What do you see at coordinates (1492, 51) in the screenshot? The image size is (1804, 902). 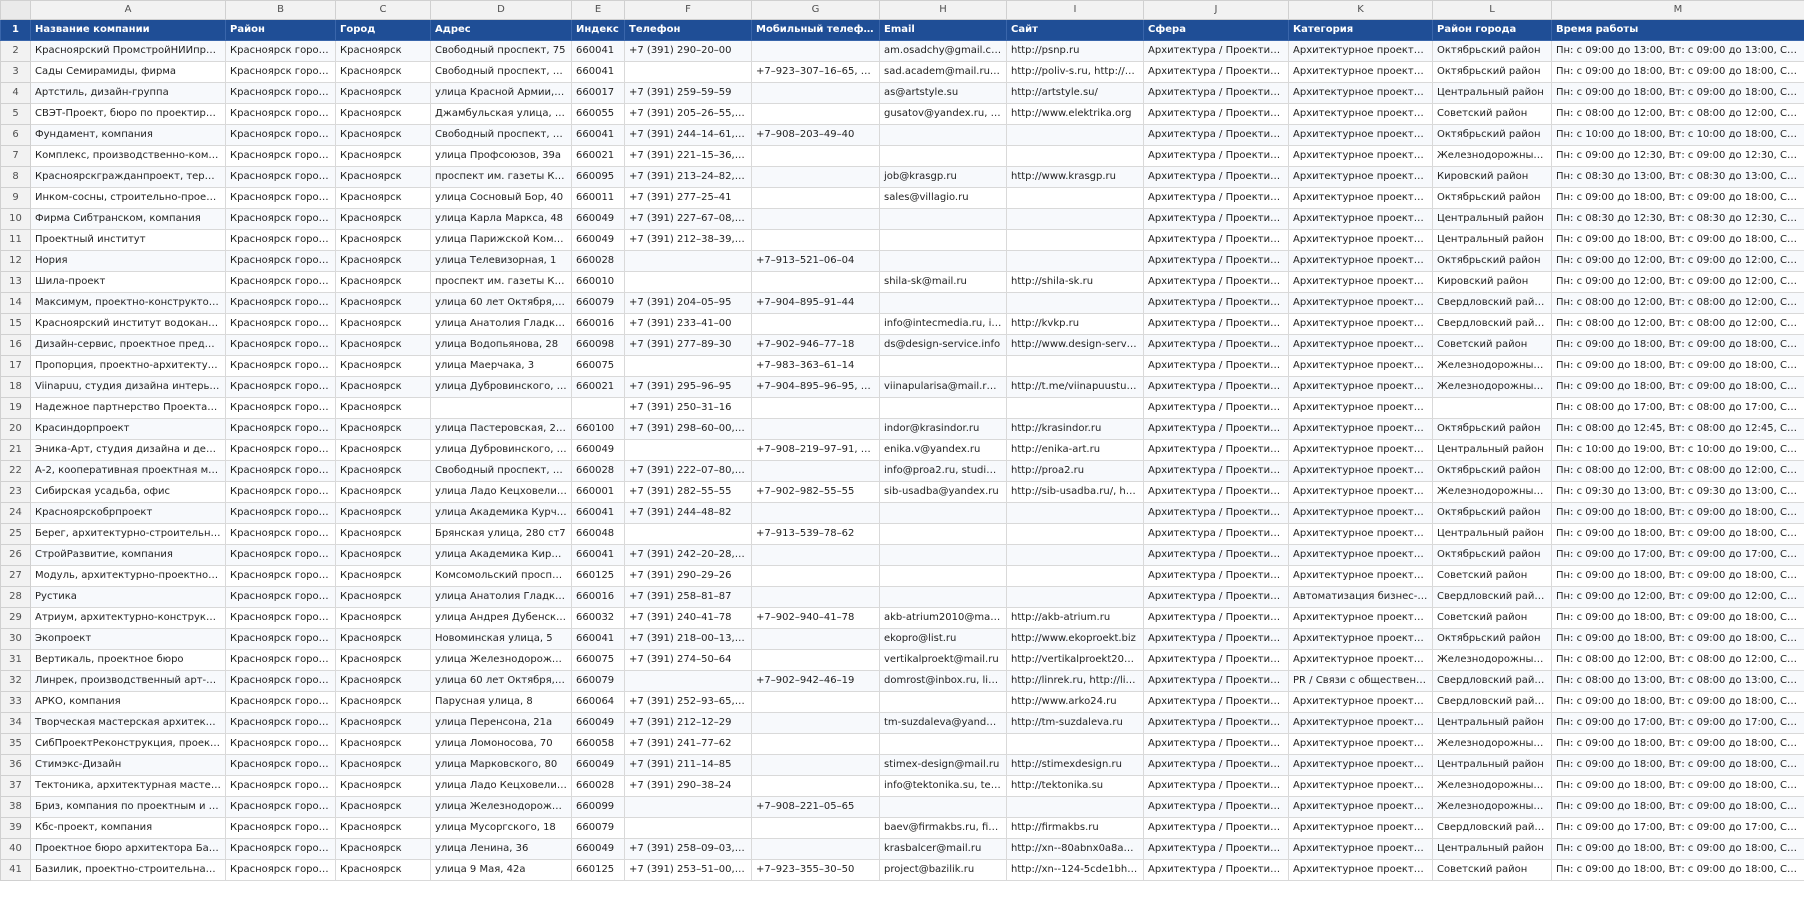 I see `cell-l: Октябрьский район` at bounding box center [1492, 51].